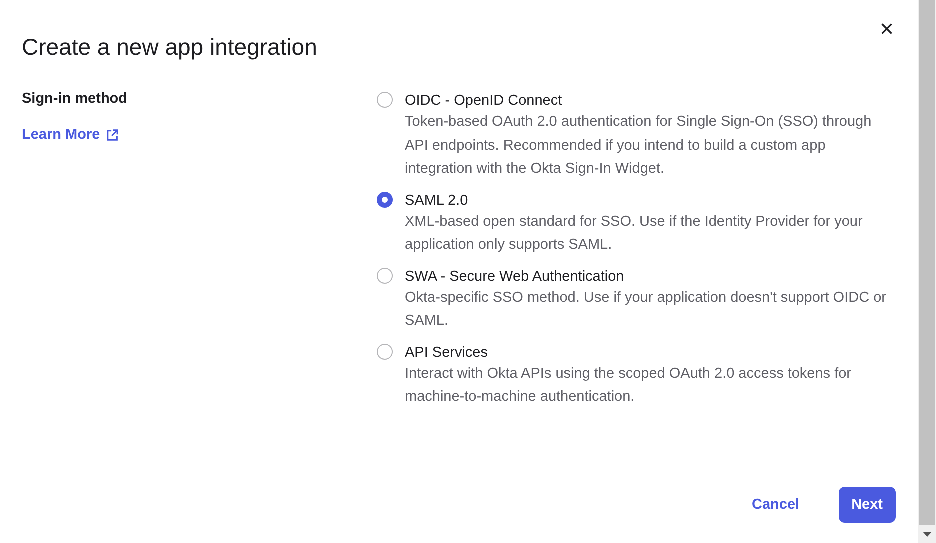 This screenshot has height=543, width=936. Describe the element at coordinates (650, 276) in the screenshot. I see `option-label: SWA - Secure Web Authentication` at that location.